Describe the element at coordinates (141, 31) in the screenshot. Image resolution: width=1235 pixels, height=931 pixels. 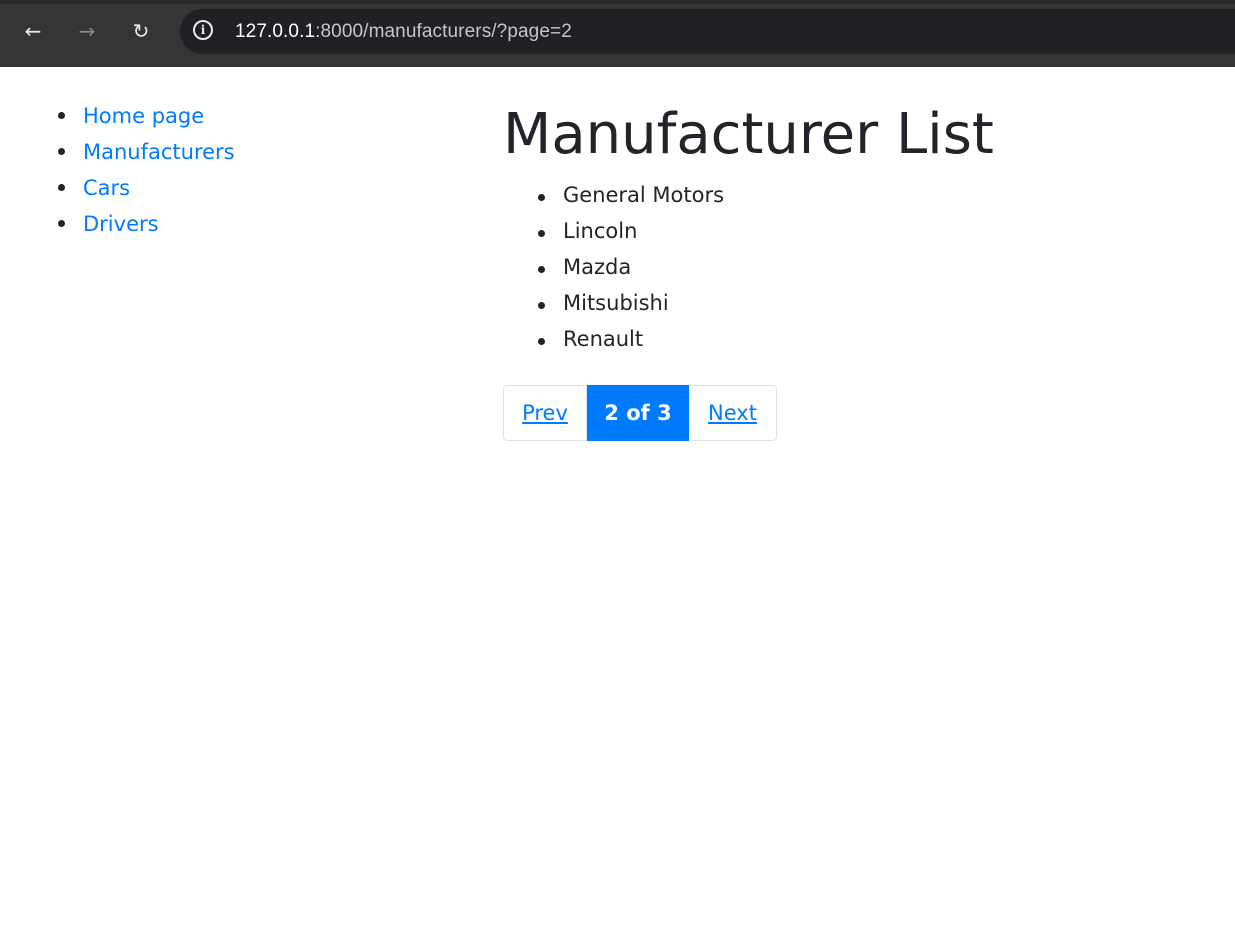
I see `reload-icon: ↻` at that location.